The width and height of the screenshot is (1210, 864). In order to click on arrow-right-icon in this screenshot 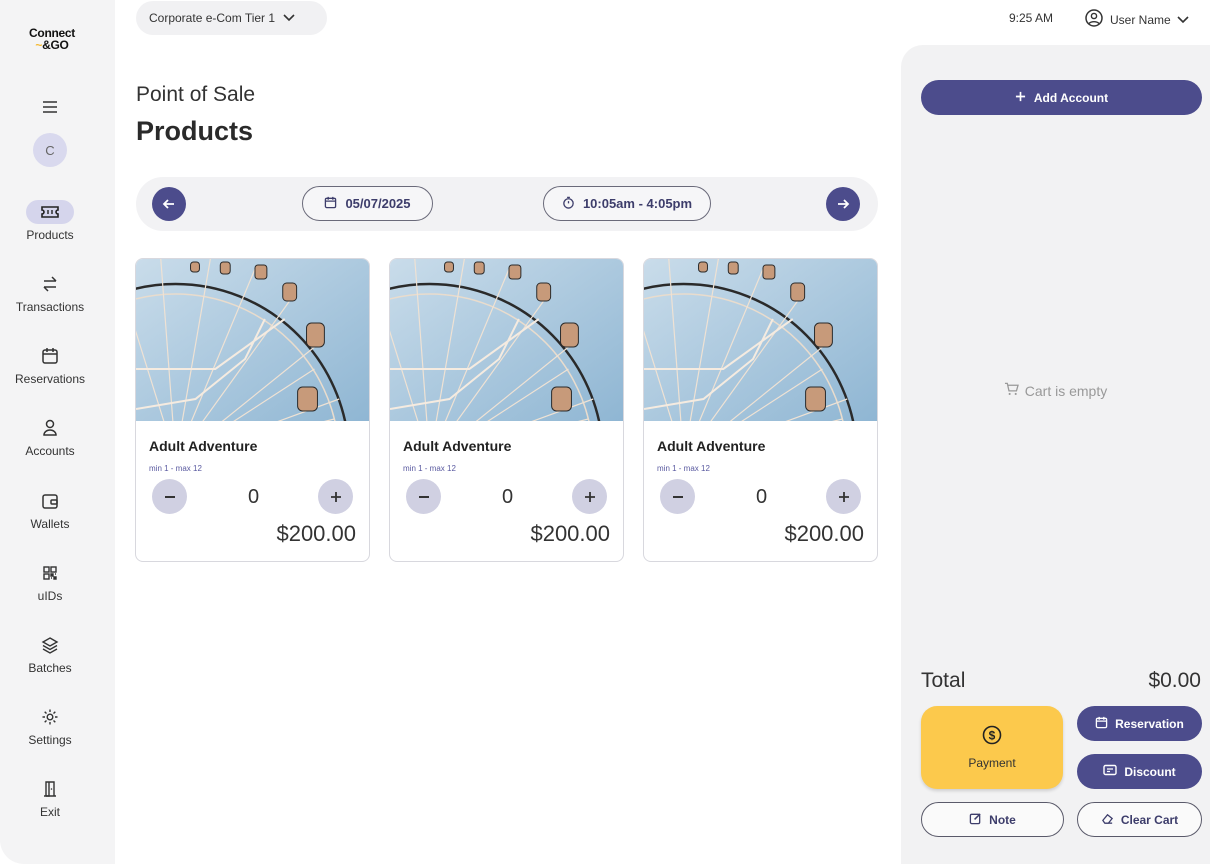, I will do `click(844, 204)`.